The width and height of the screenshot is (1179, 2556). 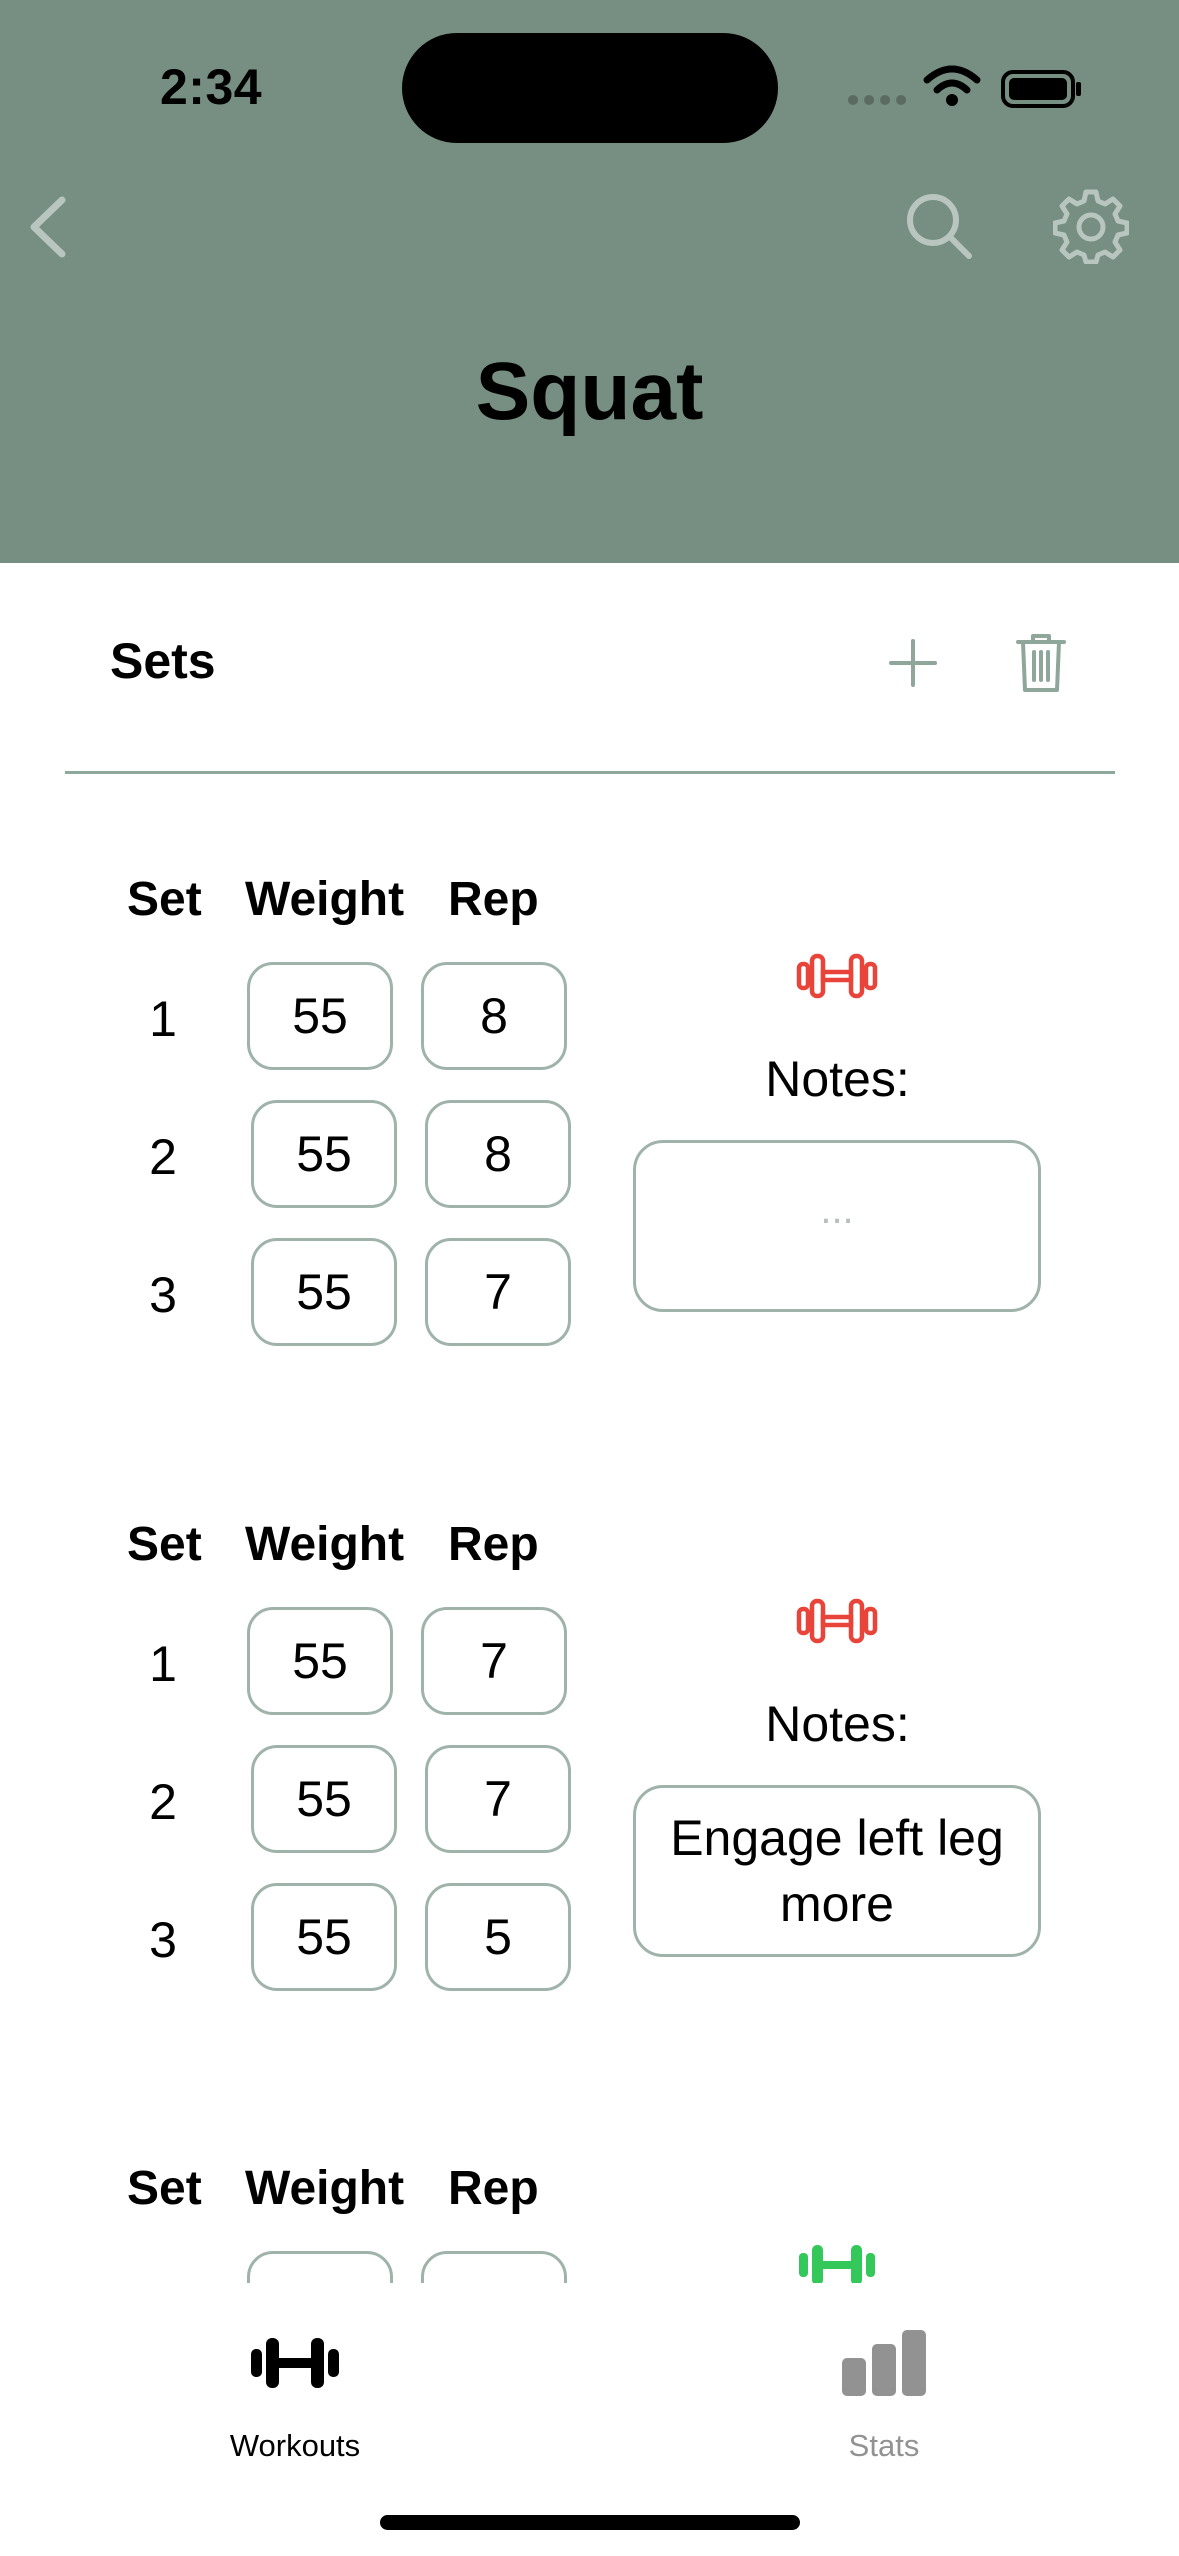 What do you see at coordinates (320, 2267) in the screenshot?
I see `weight-field` at bounding box center [320, 2267].